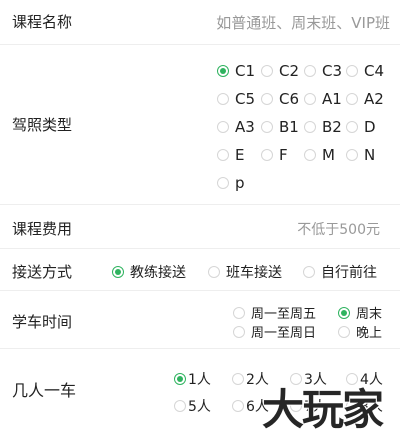 The image size is (400, 440). I want to click on schedule-option: 周一至周日, so click(274, 331).